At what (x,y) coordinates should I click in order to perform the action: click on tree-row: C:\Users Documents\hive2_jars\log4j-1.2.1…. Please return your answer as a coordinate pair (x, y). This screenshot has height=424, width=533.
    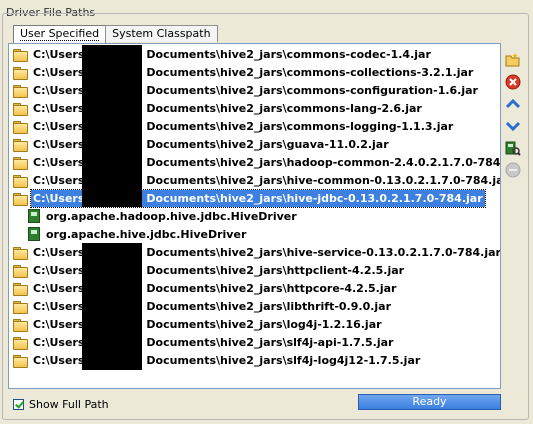
    Looking at the image, I should click on (198, 324).